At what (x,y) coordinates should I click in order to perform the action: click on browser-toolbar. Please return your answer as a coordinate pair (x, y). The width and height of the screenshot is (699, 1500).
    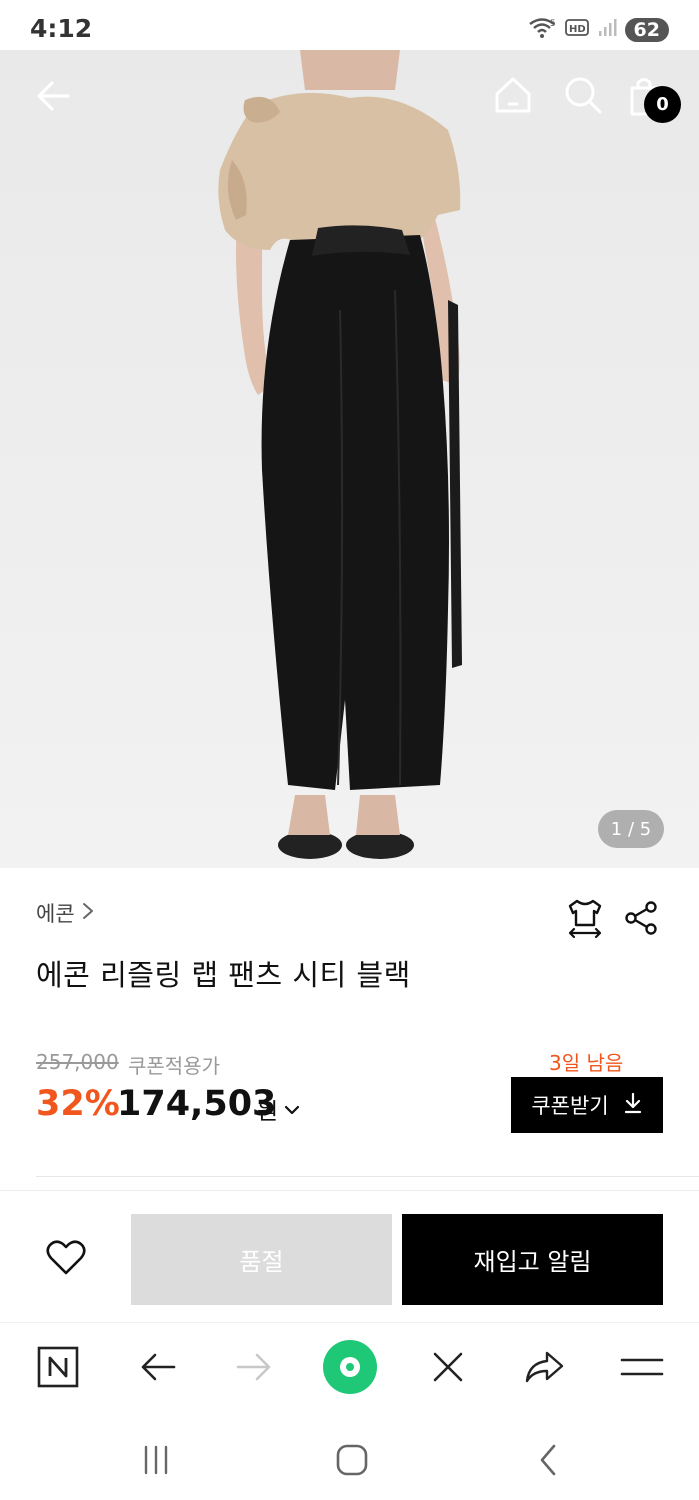
    Looking at the image, I should click on (349, 1368).